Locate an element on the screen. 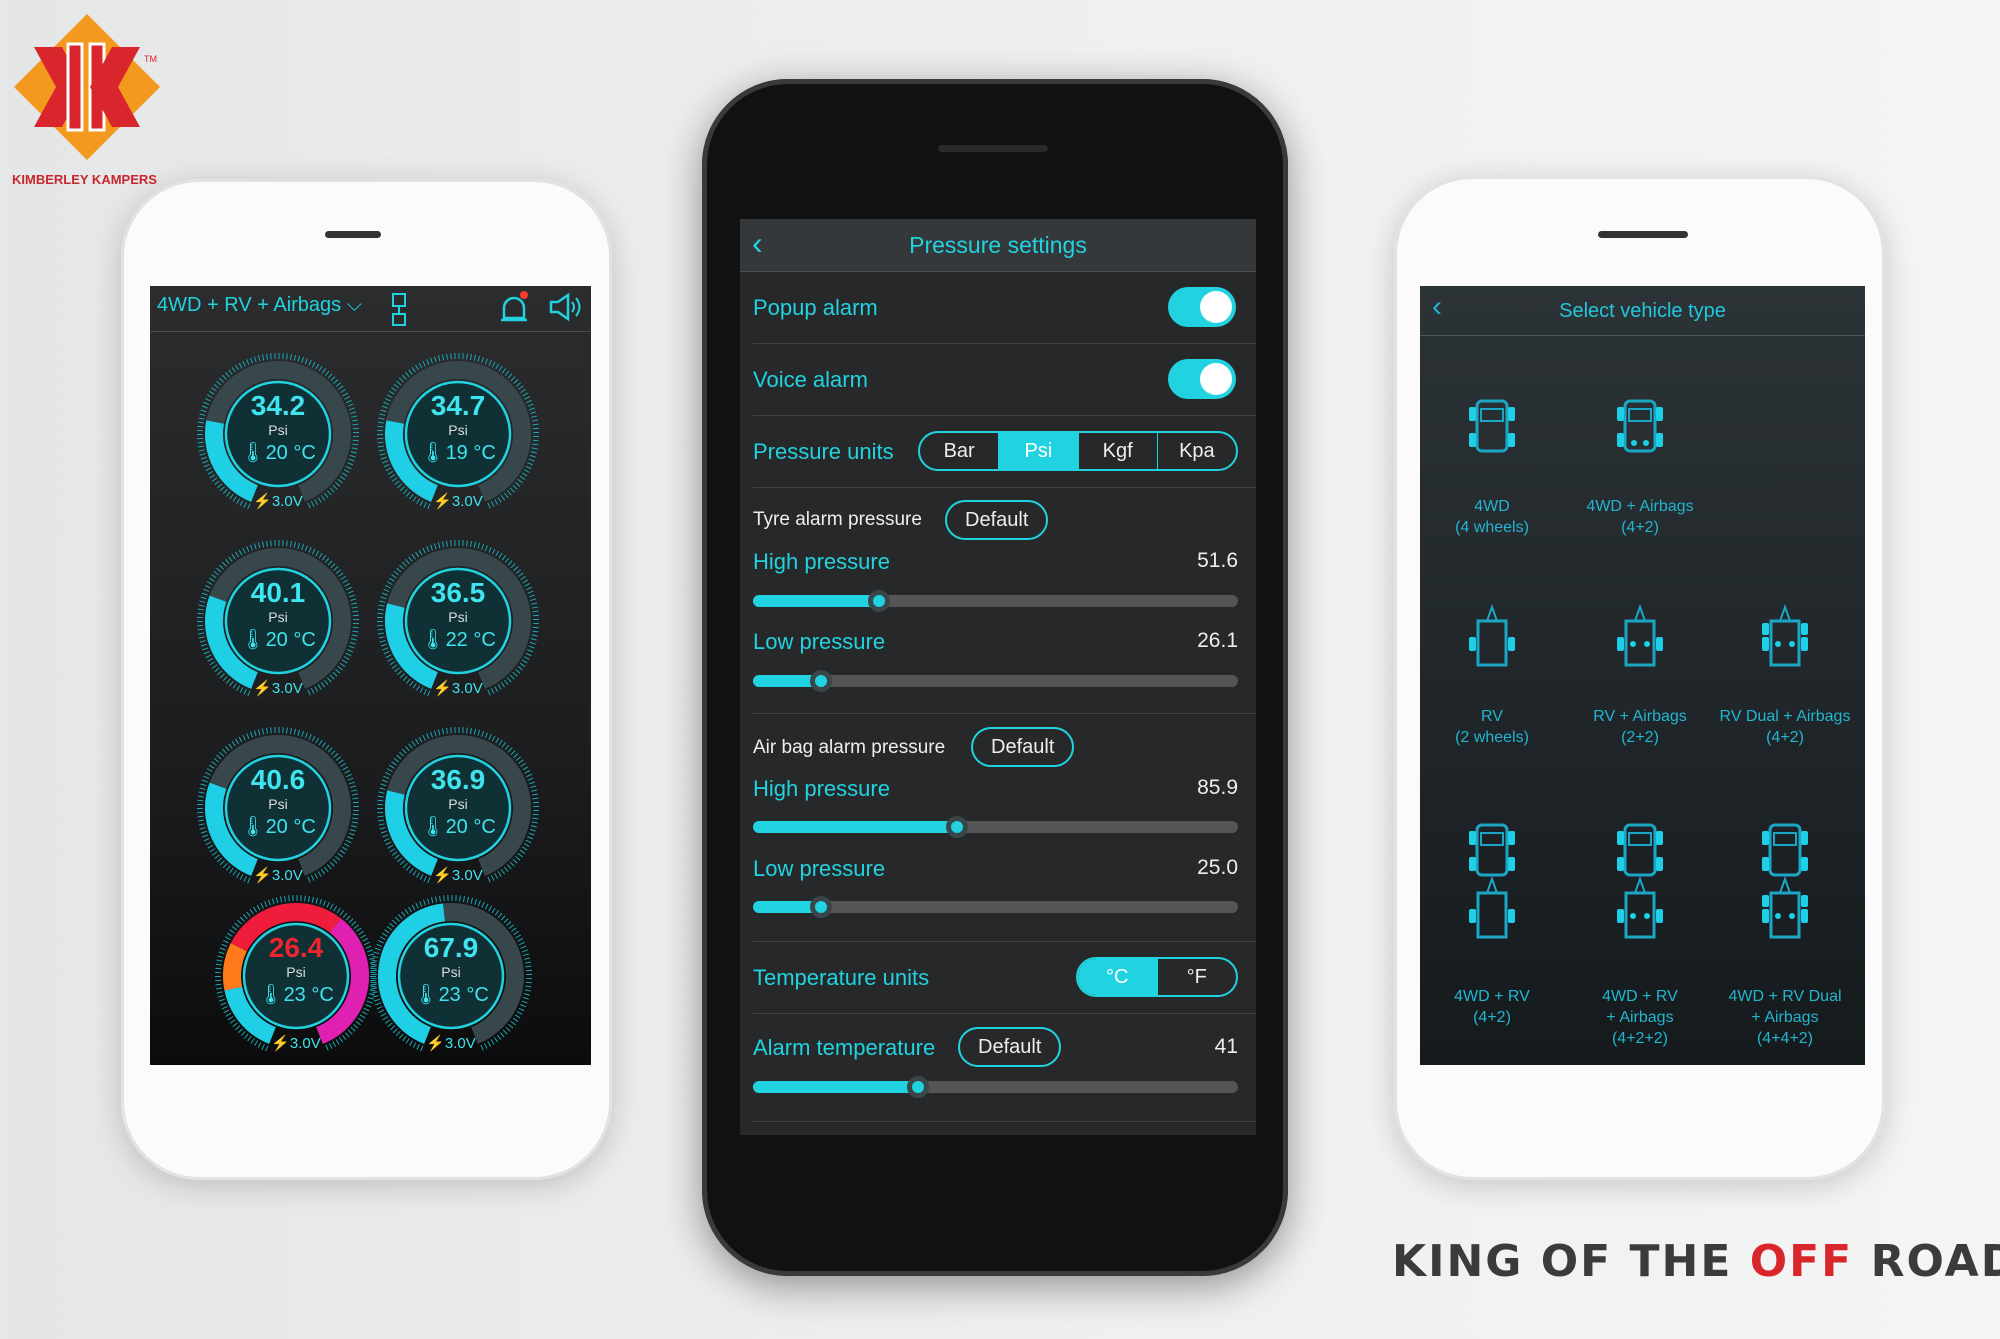  vehicle-type-option: 4WD + RV + Airbags (4+2+2) is located at coordinates (1640, 923).